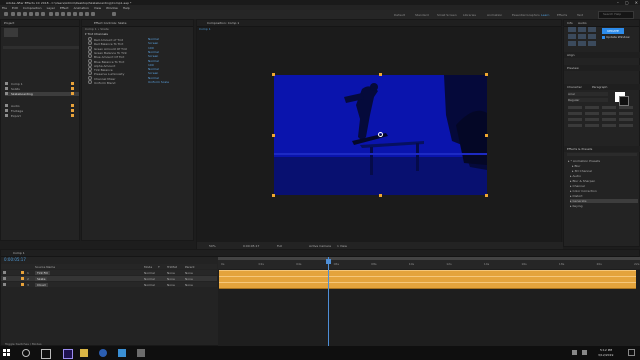  I want to click on menu-effect: Effect, so click(64, 8).